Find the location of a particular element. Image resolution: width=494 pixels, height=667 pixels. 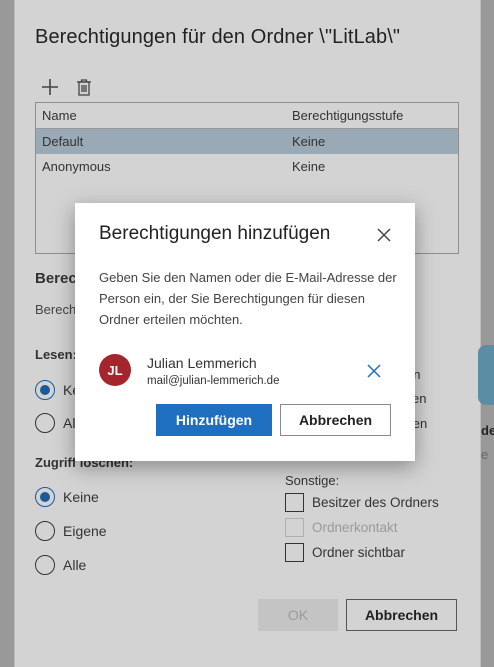

table-header: Name Berechtigungsstufe is located at coordinates (247, 116).